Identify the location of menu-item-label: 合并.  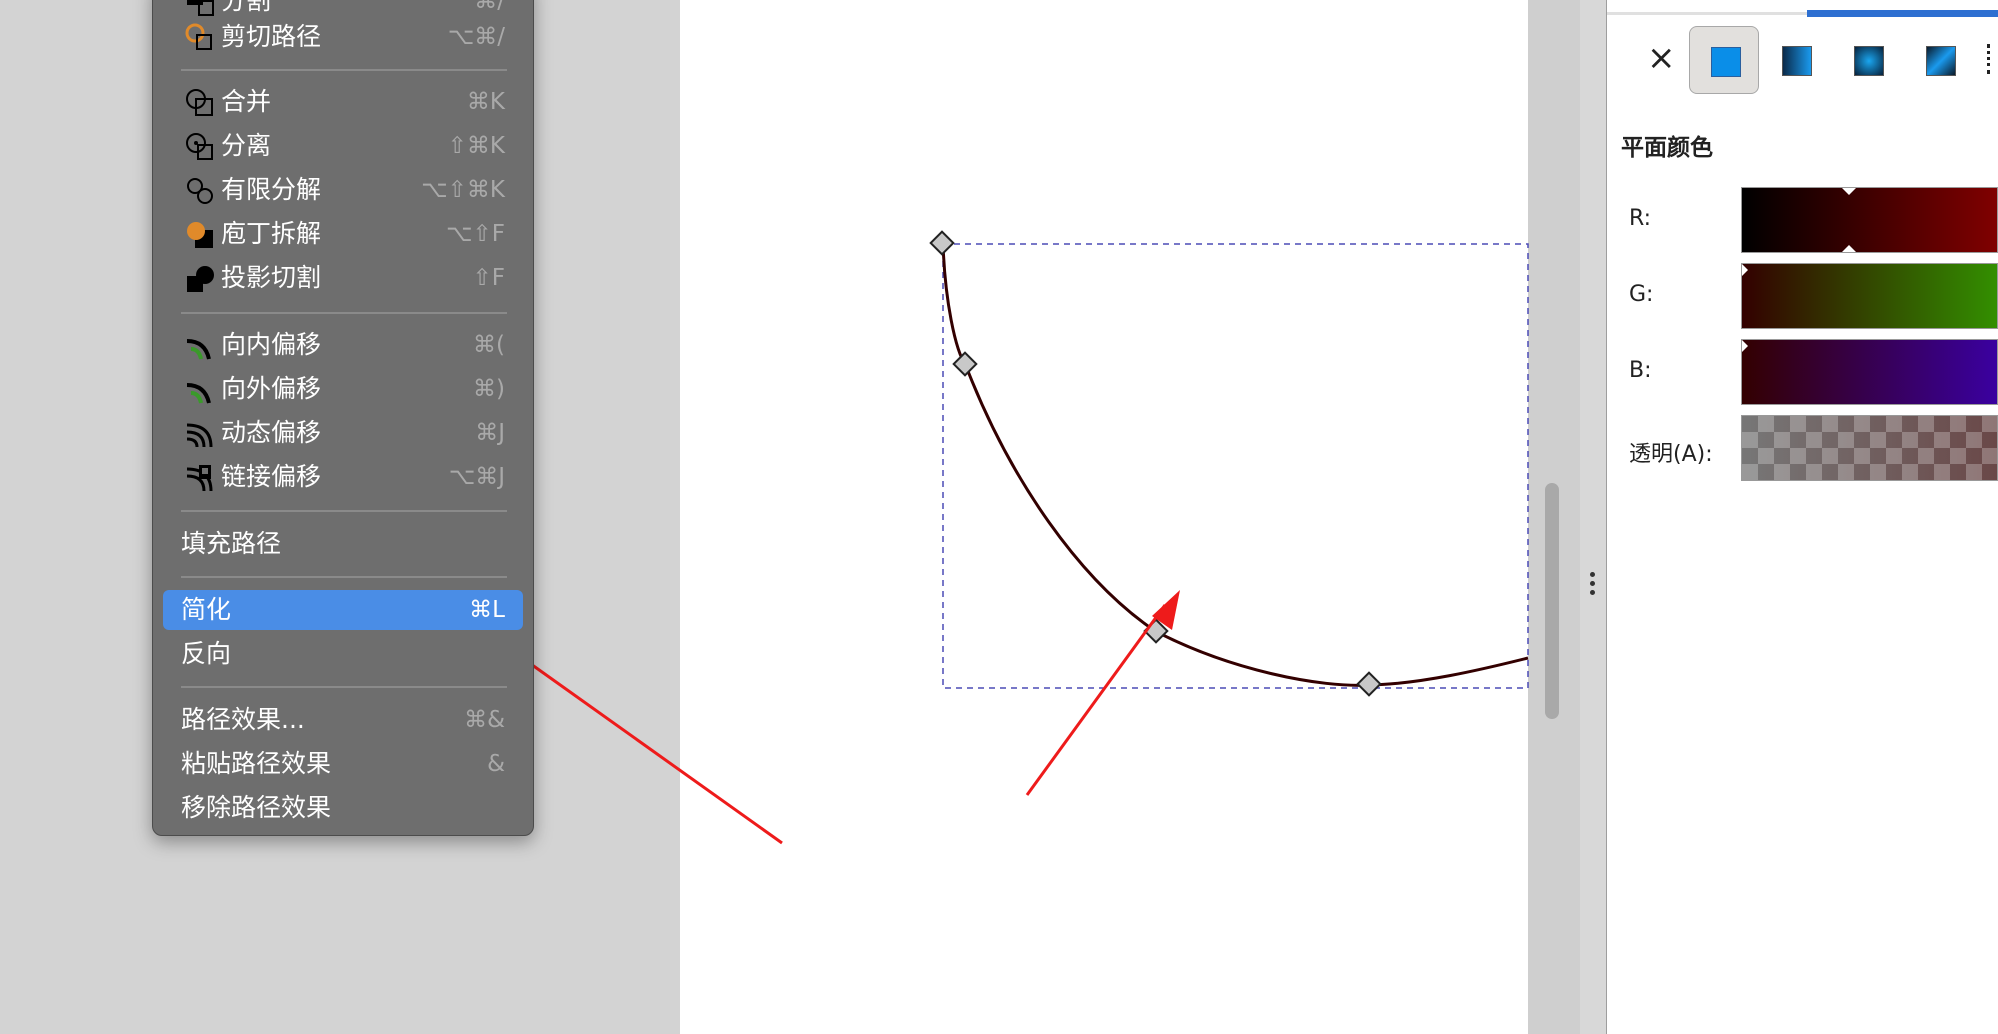
(246, 101).